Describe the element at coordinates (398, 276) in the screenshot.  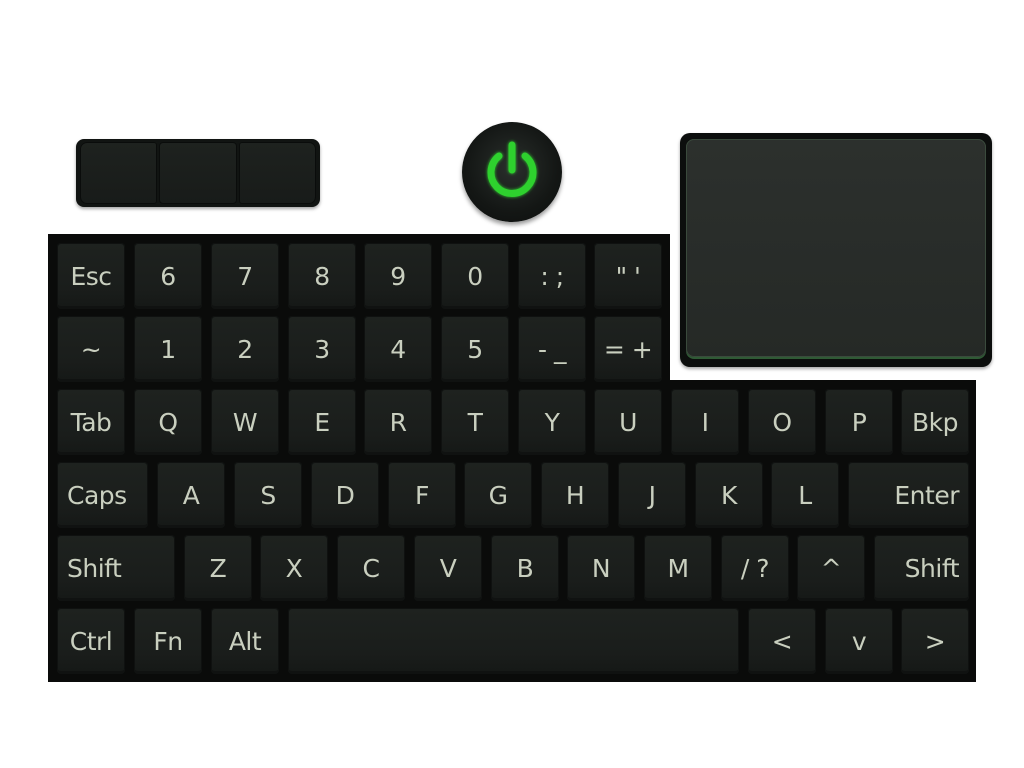
I see `key-9: 9` at that location.